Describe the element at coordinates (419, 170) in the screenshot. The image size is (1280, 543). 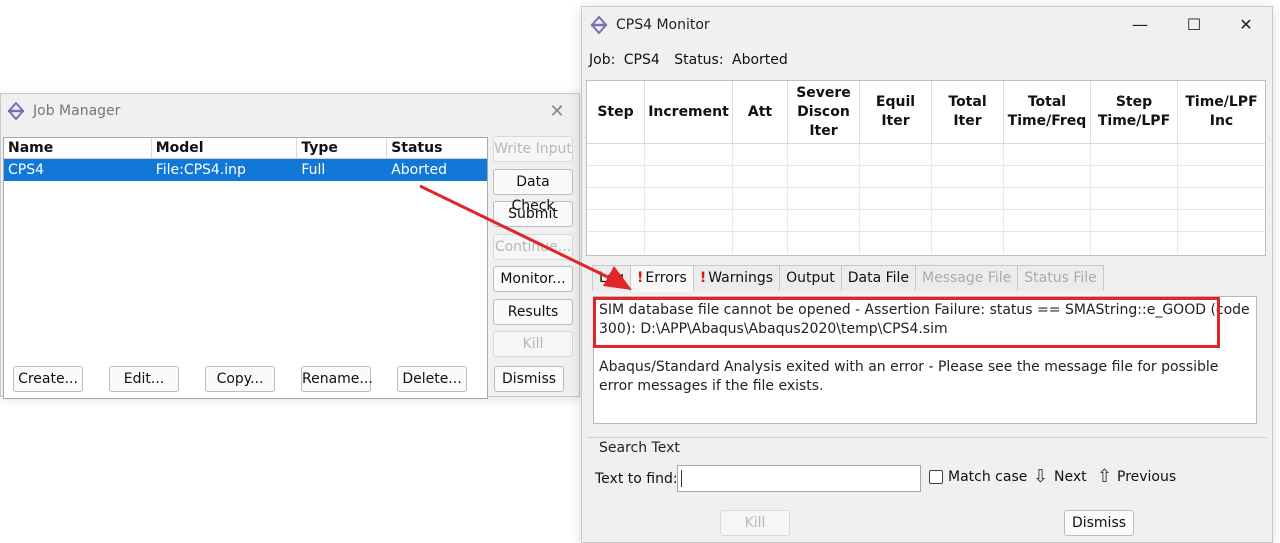
I see `job-status-cell: Aborted` at that location.